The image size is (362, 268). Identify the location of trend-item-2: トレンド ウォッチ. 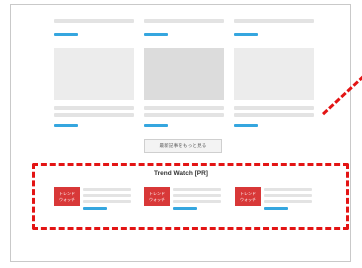
(185, 200).